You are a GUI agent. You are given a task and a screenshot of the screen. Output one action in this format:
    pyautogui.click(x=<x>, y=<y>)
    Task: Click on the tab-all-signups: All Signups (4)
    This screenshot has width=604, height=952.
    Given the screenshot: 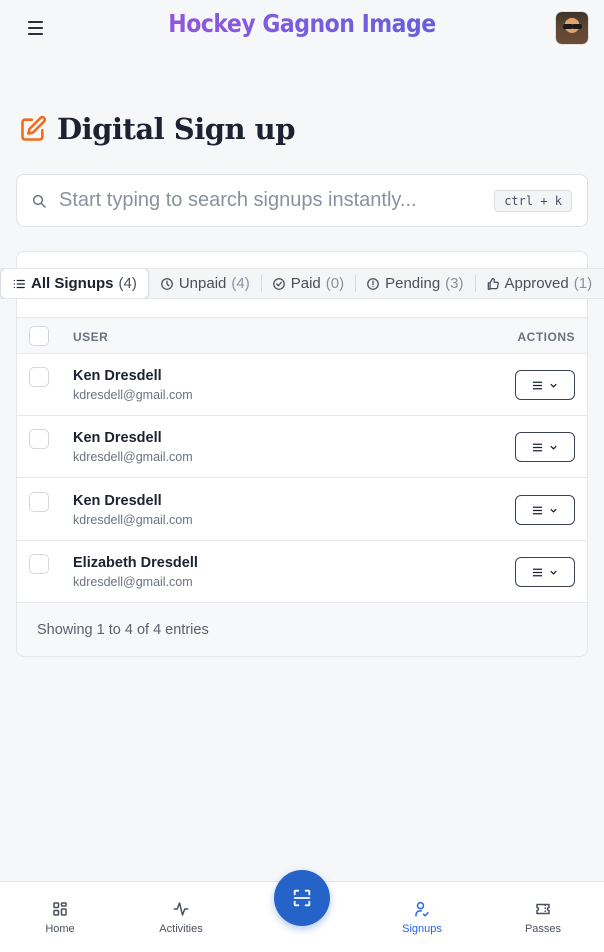 What is the action you would take?
    pyautogui.click(x=74, y=283)
    